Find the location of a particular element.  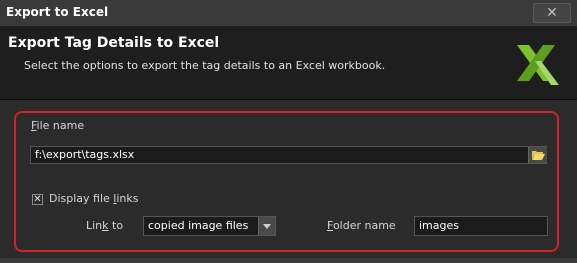

file-name-value: f:\export\tags.xlsx is located at coordinates (85, 154).